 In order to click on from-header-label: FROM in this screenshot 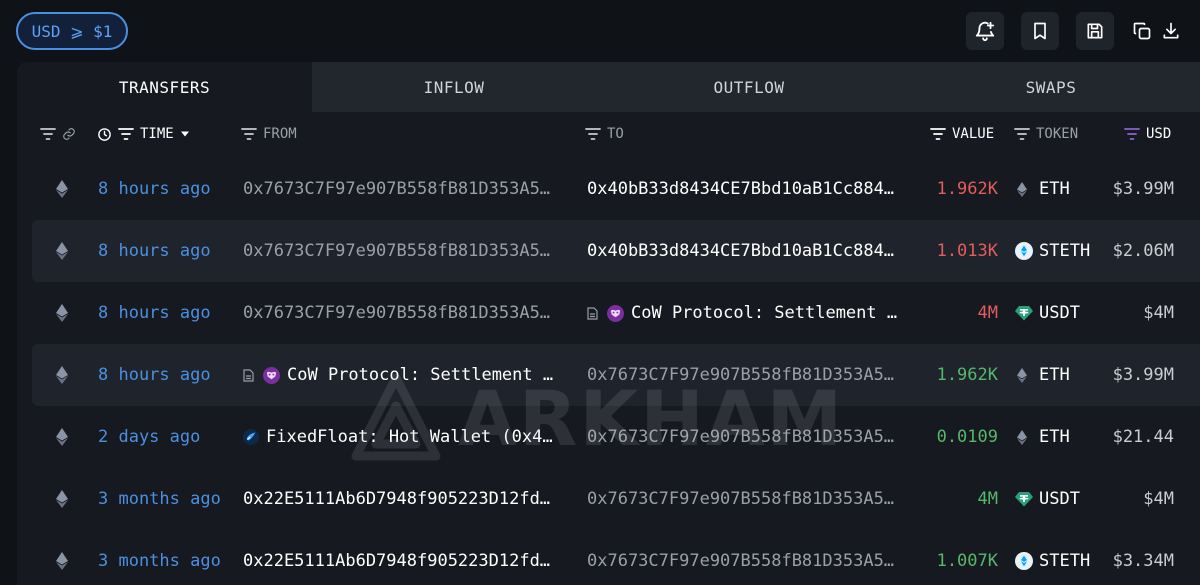, I will do `click(280, 134)`.